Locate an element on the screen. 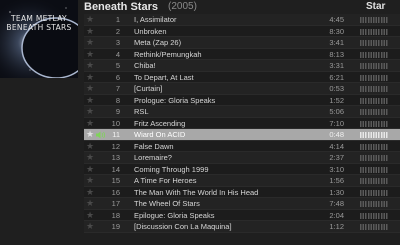 This screenshot has height=245, width=400. track-row: ★ 17 The Wheel Of Stars 7:48 is located at coordinates (242, 204).